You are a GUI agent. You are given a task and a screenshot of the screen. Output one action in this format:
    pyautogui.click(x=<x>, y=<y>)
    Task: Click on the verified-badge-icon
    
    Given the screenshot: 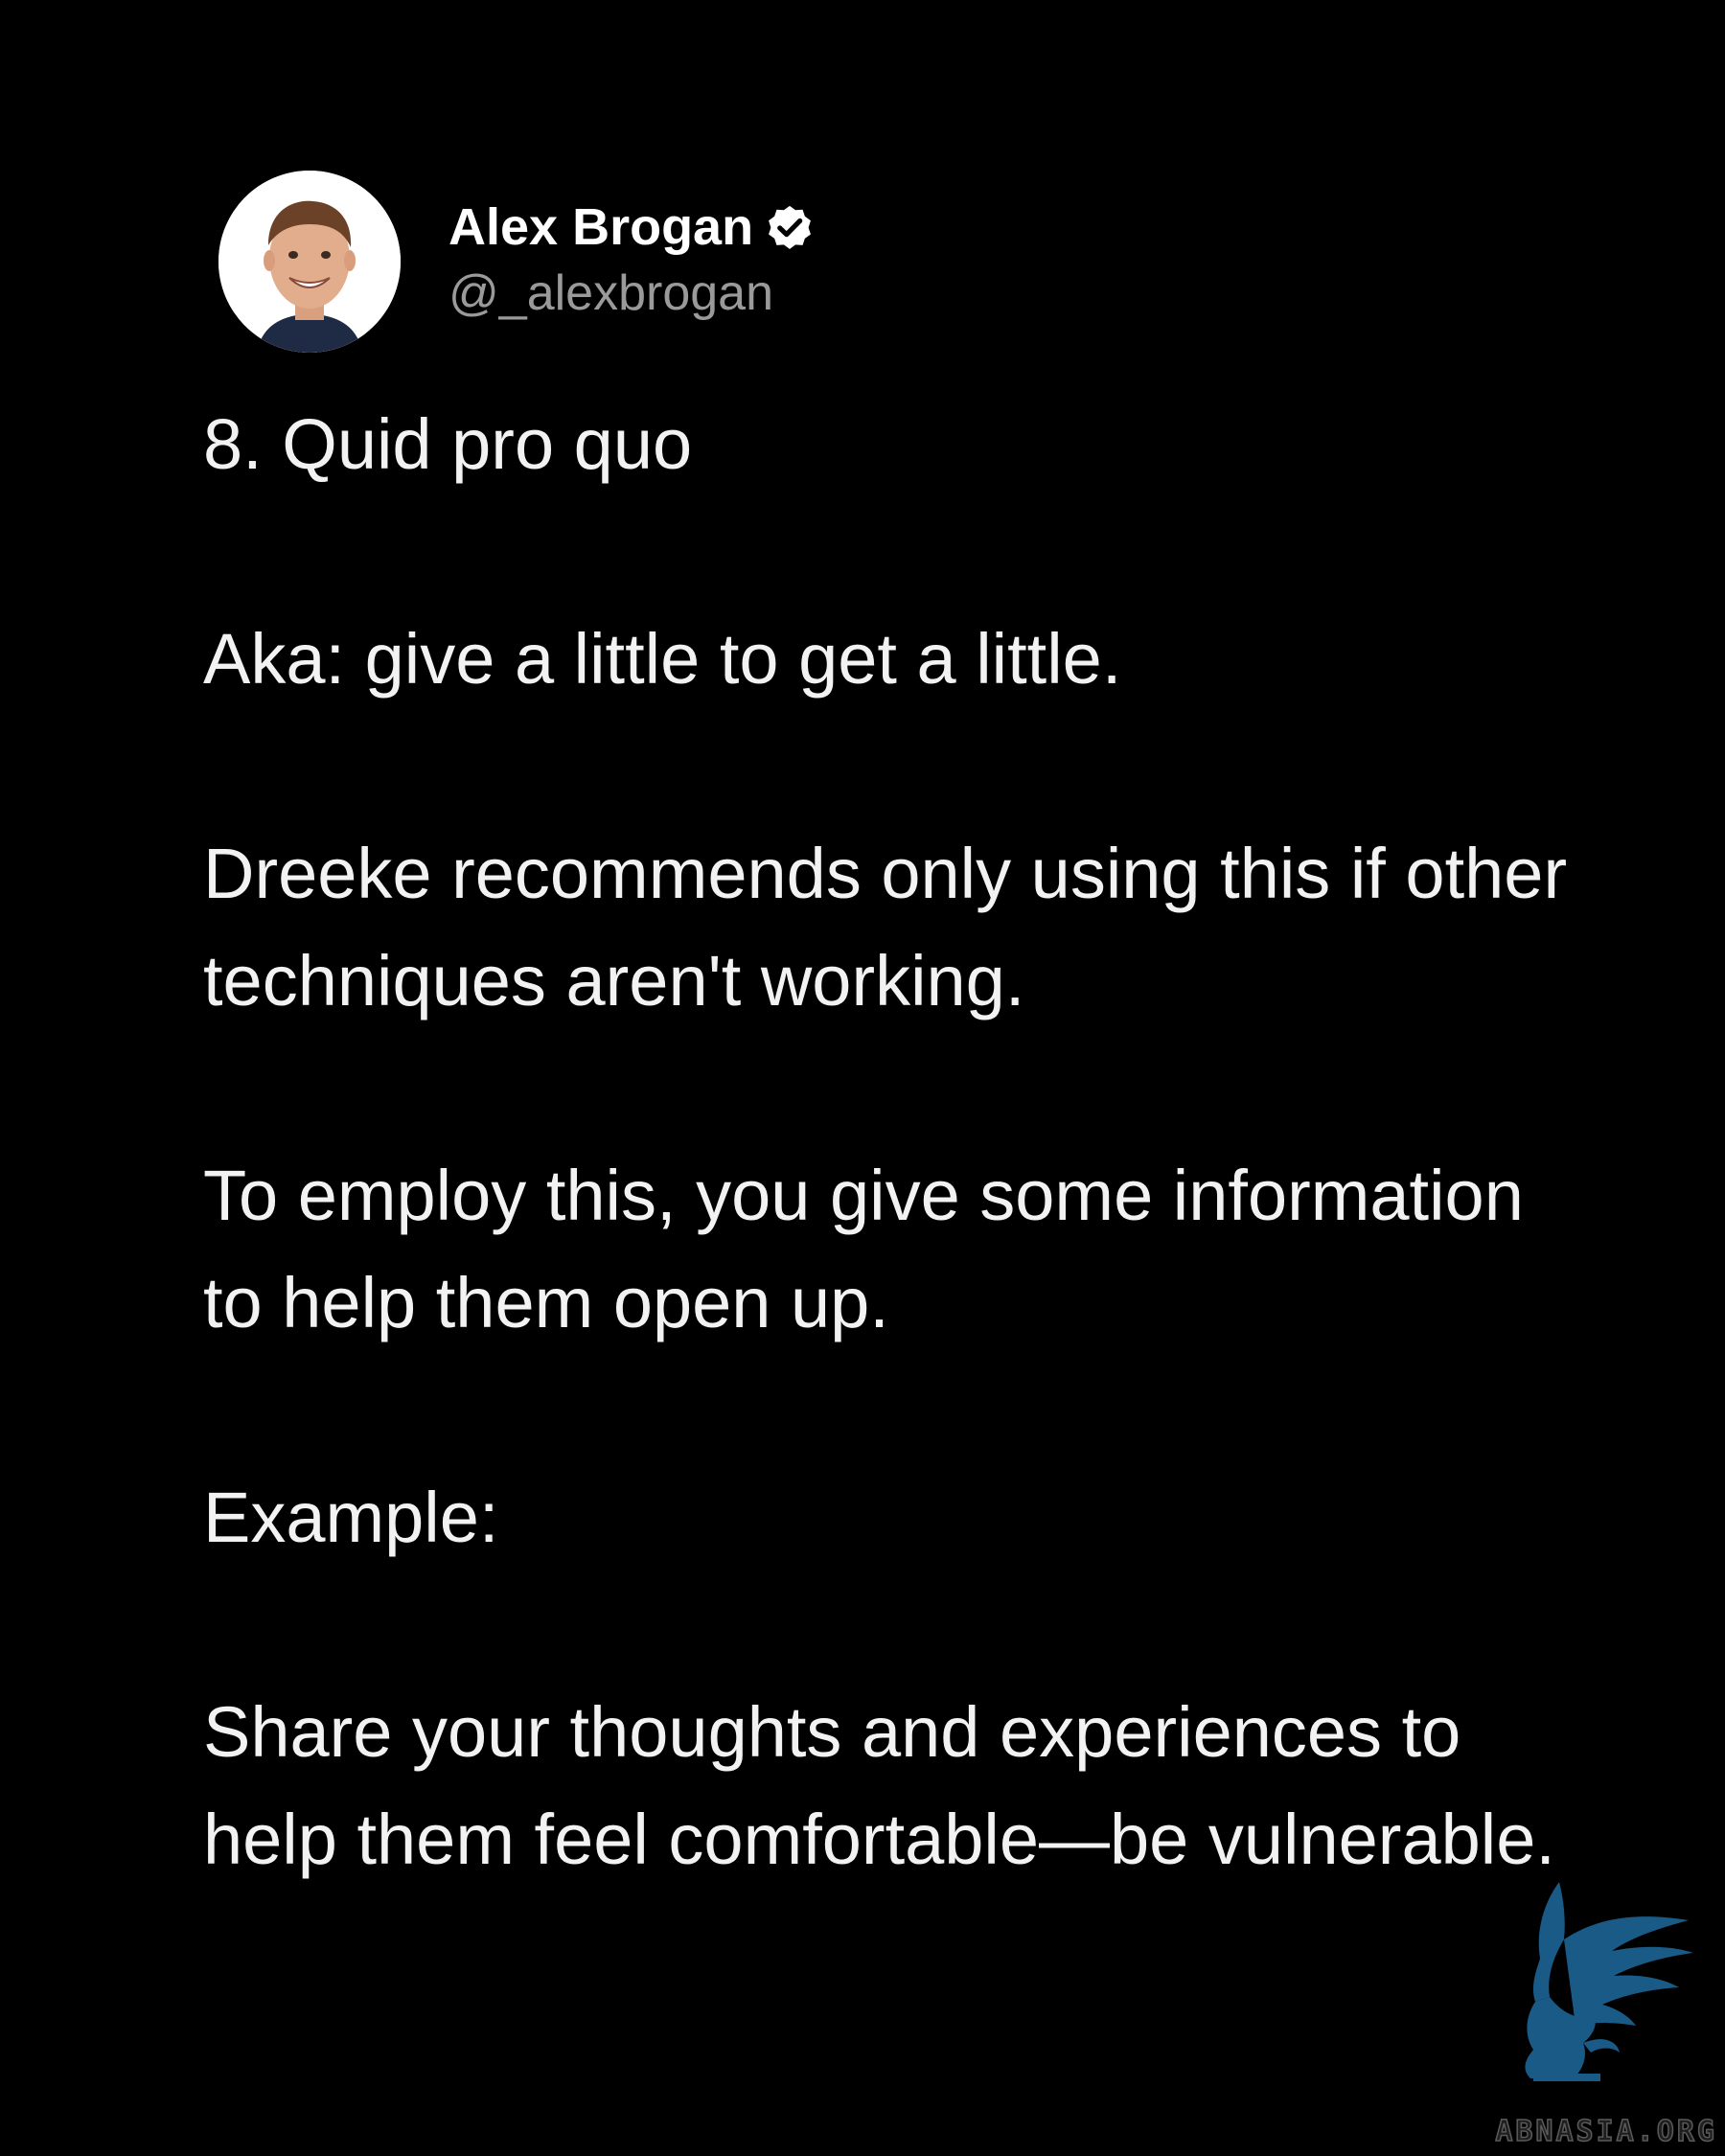 What is the action you would take?
    pyautogui.click(x=790, y=227)
    